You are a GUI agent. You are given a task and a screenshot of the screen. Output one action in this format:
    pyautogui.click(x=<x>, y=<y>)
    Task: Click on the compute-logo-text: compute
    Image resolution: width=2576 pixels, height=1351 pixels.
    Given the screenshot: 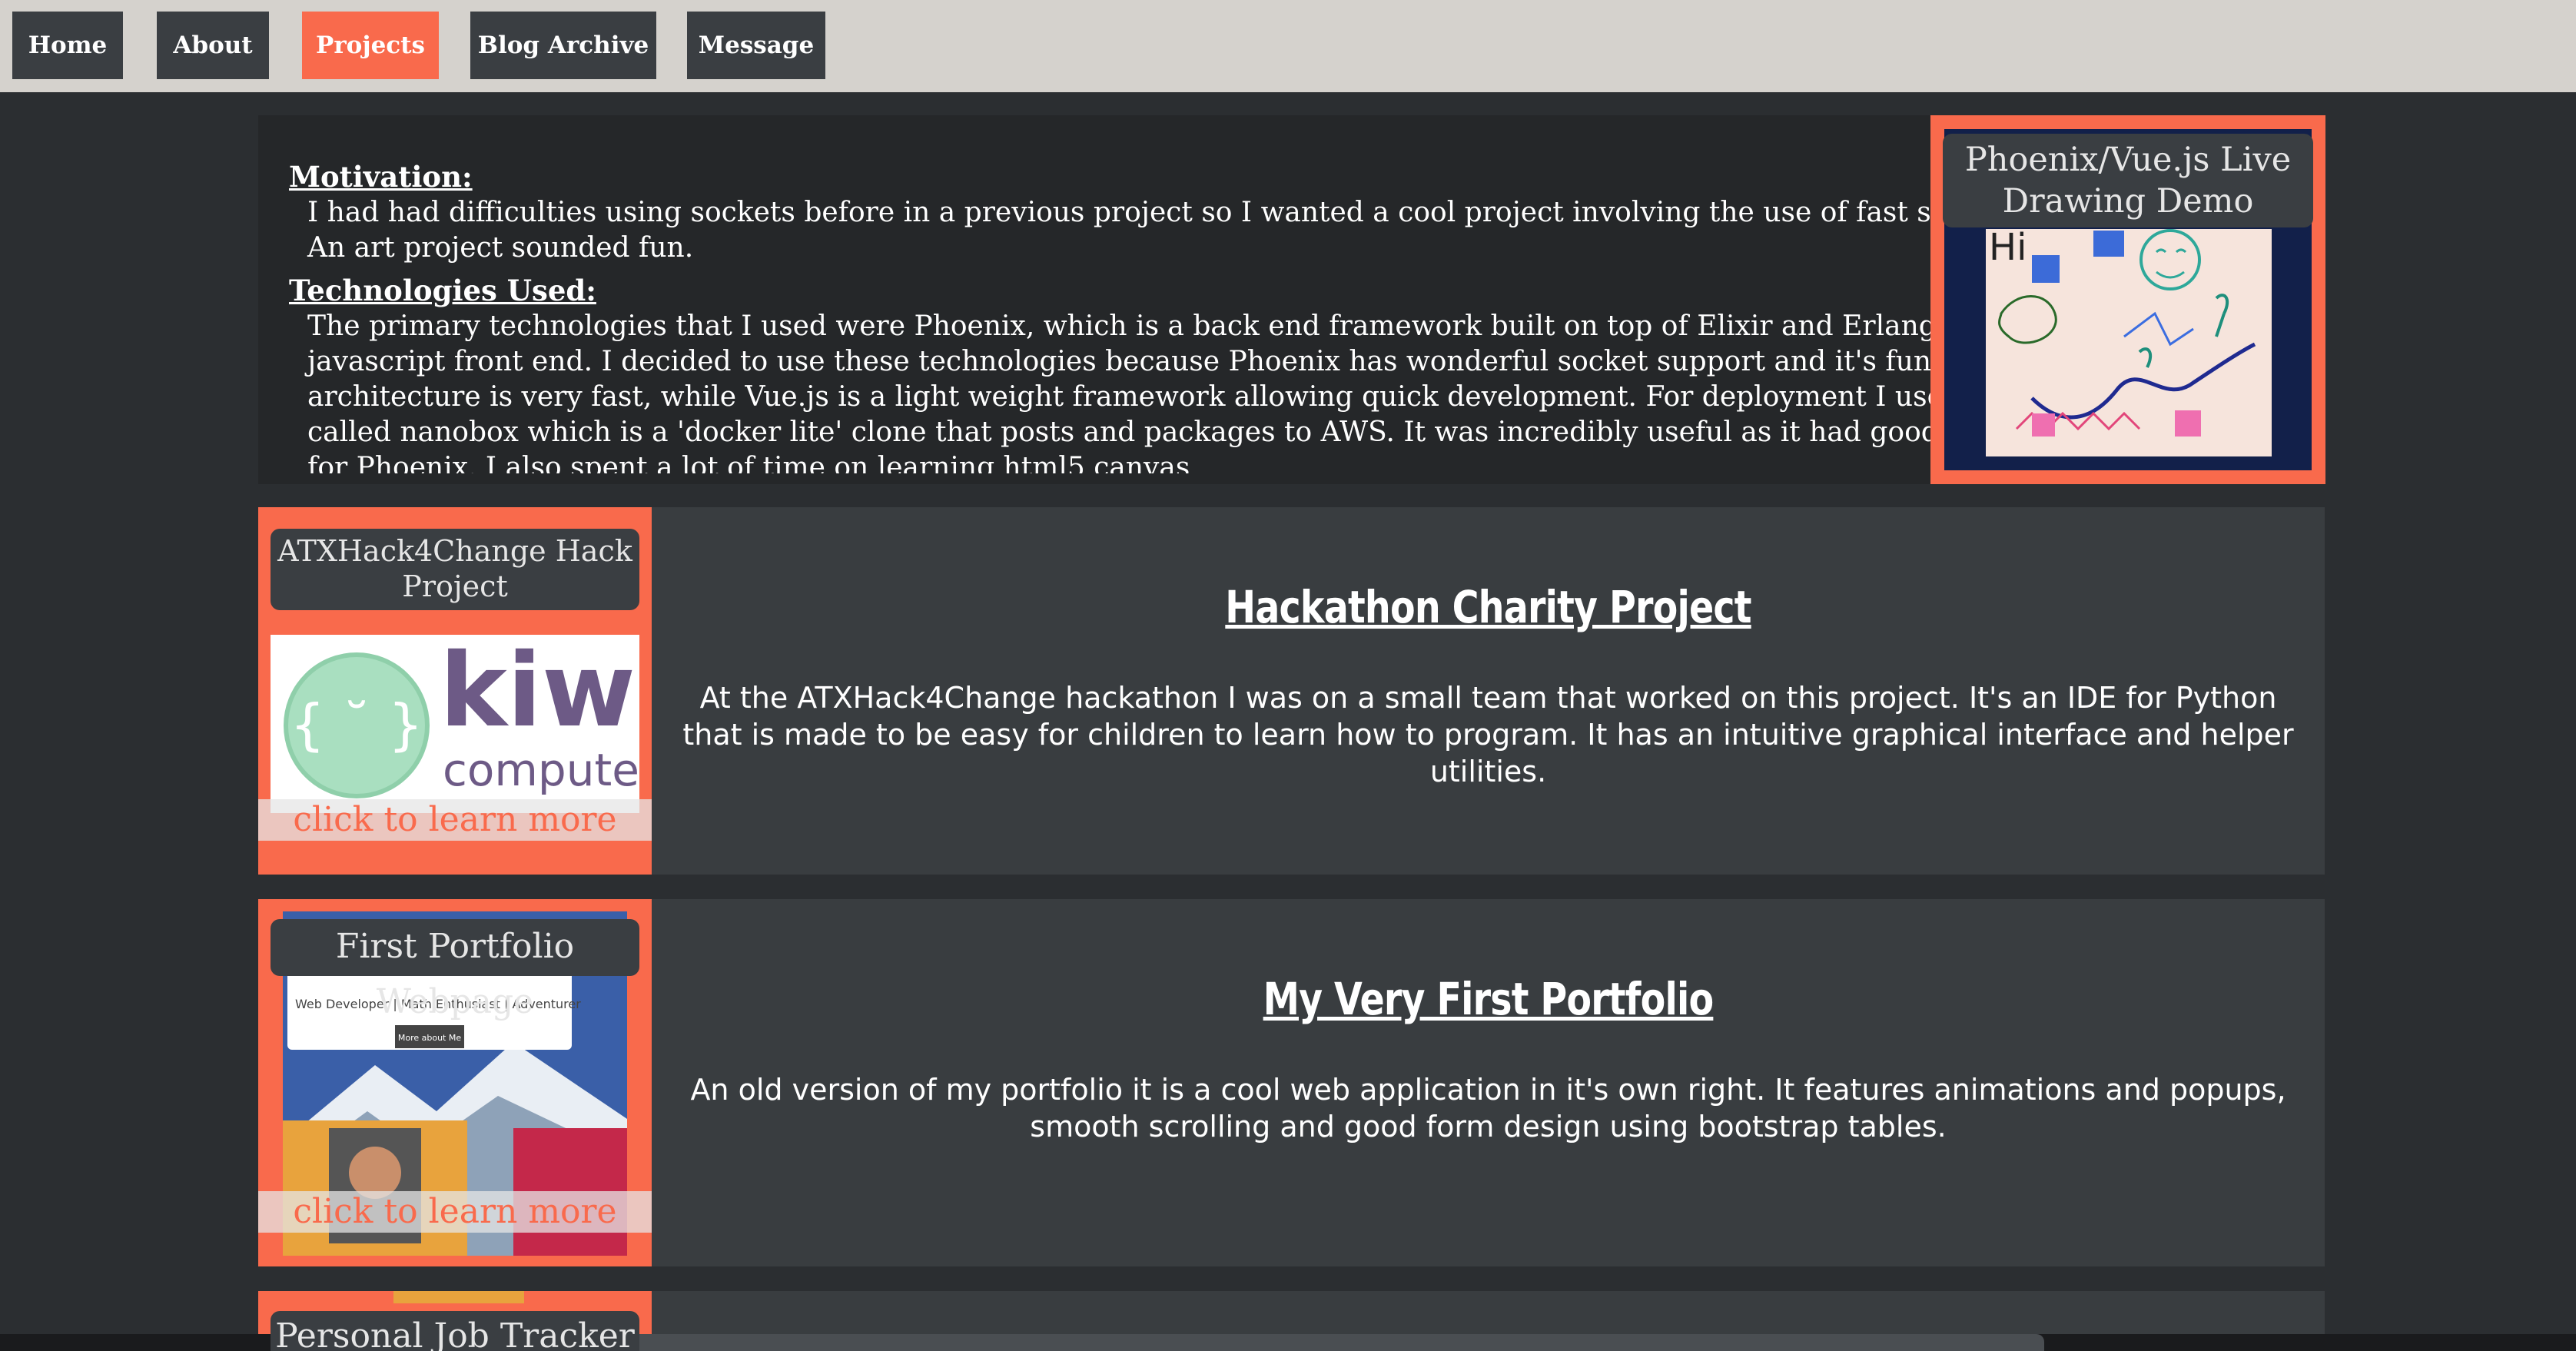 What is the action you would take?
    pyautogui.click(x=541, y=770)
    